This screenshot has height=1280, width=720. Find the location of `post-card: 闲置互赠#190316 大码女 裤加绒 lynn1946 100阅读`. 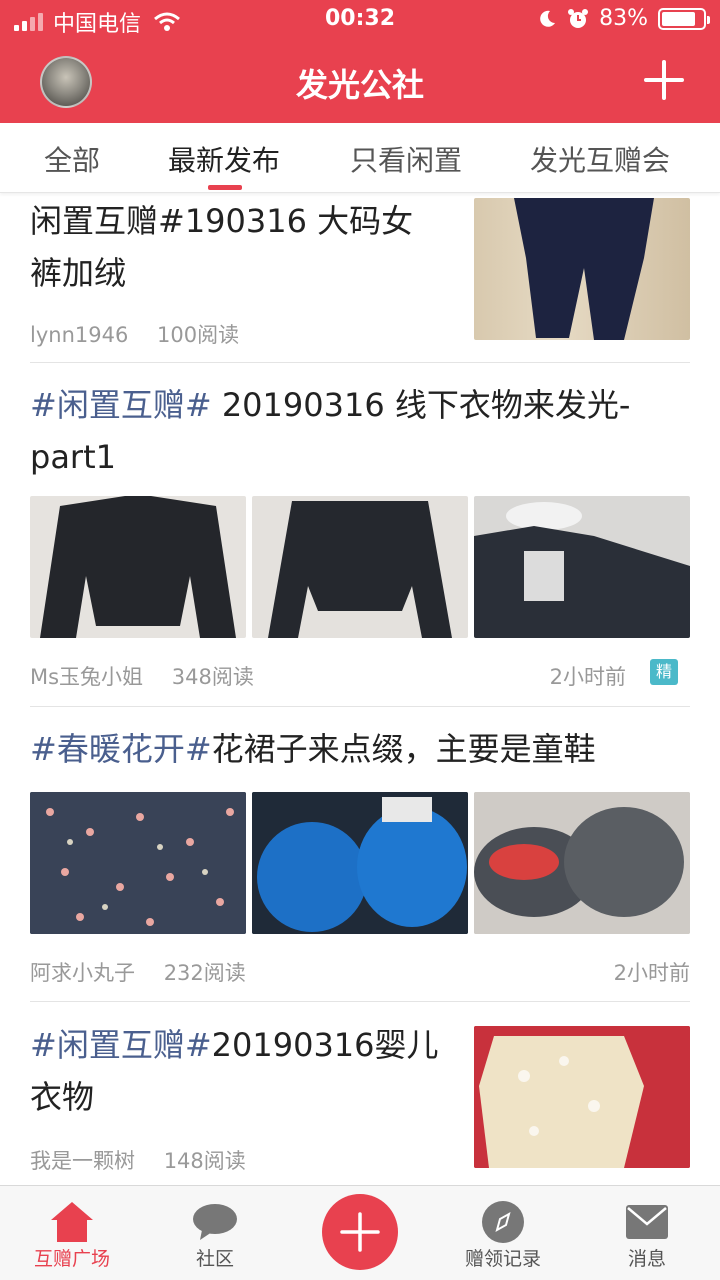

post-card: 闲置互赠#190316 大码女 裤加绒 lynn1946 100阅读 is located at coordinates (360, 273).